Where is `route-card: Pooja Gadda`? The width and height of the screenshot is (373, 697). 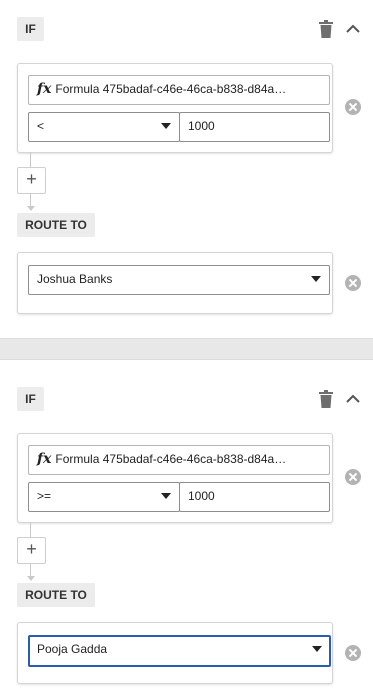 route-card: Pooja Gadda is located at coordinates (175, 653).